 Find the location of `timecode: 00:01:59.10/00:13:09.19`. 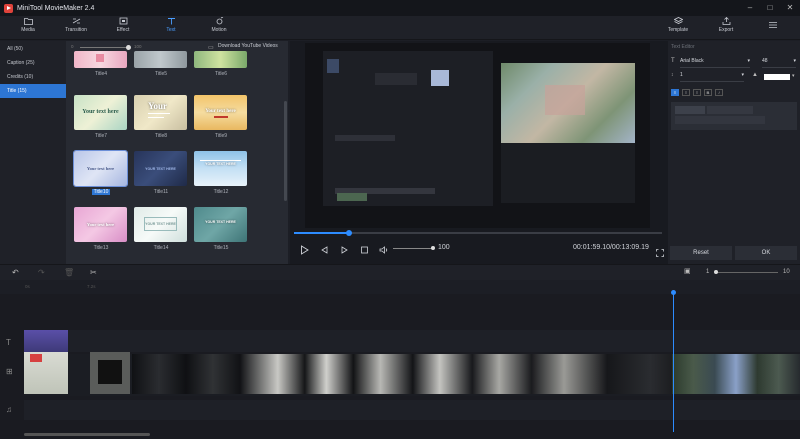

timecode: 00:01:59.10/00:13:09.19 is located at coordinates (611, 247).